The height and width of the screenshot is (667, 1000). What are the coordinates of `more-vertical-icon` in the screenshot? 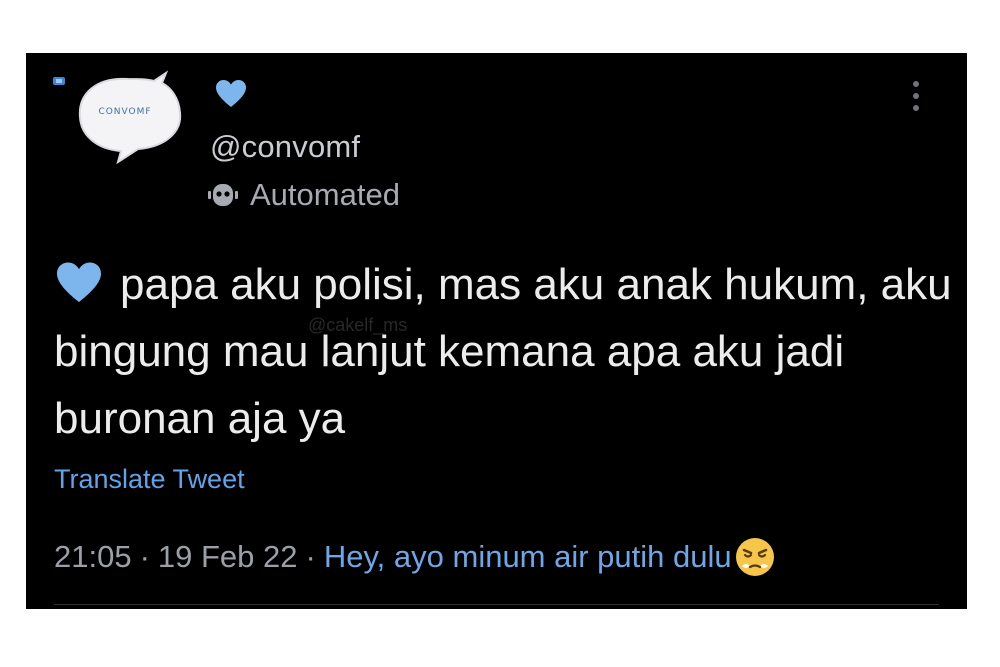 It's located at (916, 96).